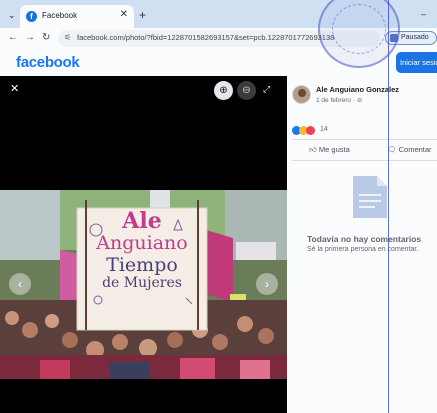 This screenshot has width=437, height=413. I want to click on forward-arrow-icon: →, so click(30, 37).